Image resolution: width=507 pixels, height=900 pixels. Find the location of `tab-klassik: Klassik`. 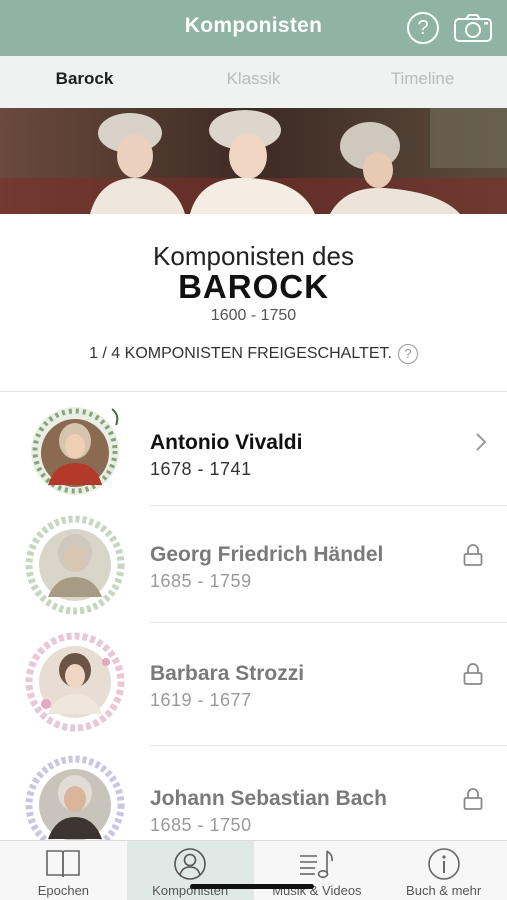

tab-klassik: Klassik is located at coordinates (253, 82).